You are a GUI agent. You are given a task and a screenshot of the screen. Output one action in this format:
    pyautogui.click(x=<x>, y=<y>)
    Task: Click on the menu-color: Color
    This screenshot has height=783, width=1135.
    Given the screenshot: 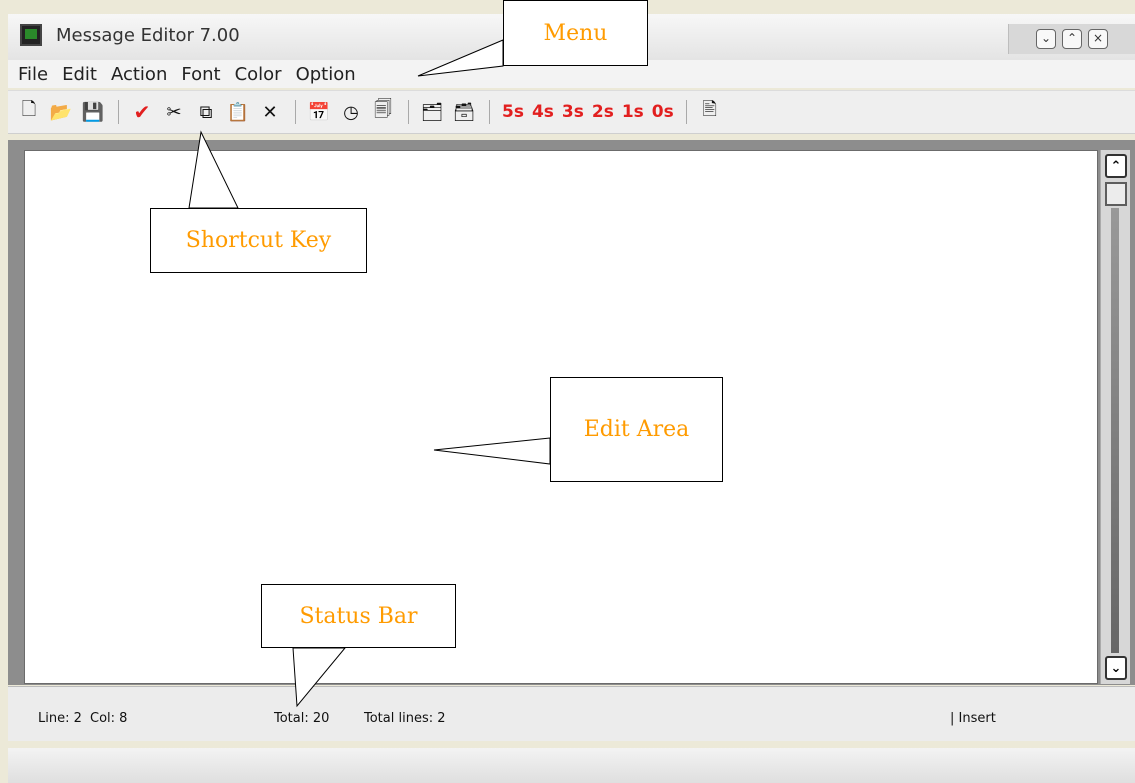 What is the action you would take?
    pyautogui.click(x=258, y=74)
    